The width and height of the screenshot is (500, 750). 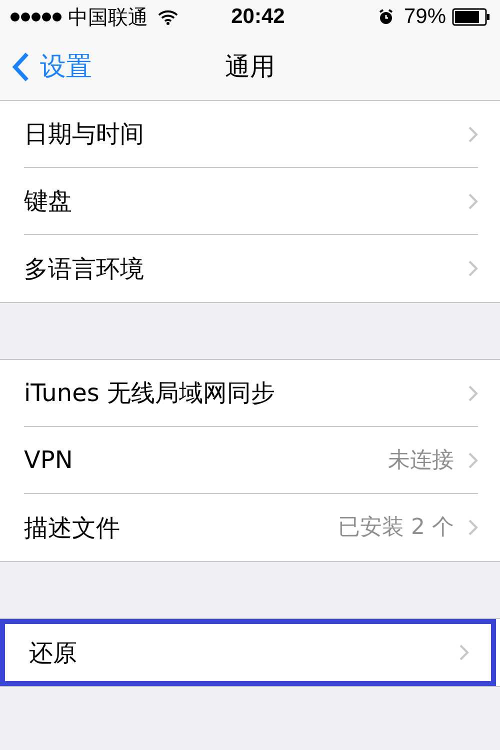 What do you see at coordinates (84, 134) in the screenshot?
I see `row-label: 日期与时间` at bounding box center [84, 134].